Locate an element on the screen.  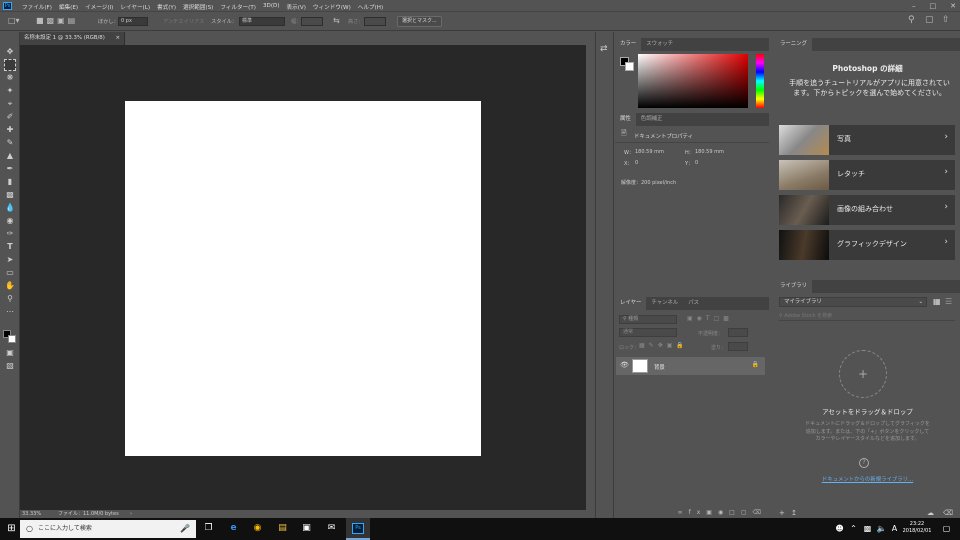
opacity-input is located at coordinates (738, 332).